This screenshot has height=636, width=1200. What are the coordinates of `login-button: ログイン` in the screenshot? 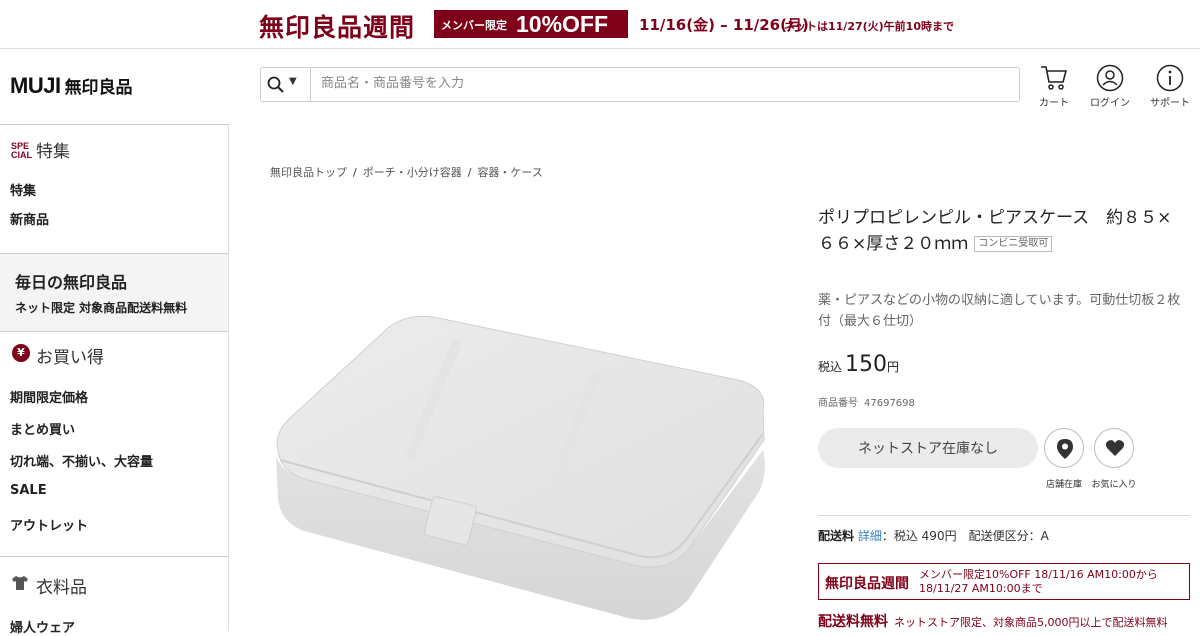 It's located at (1110, 86).